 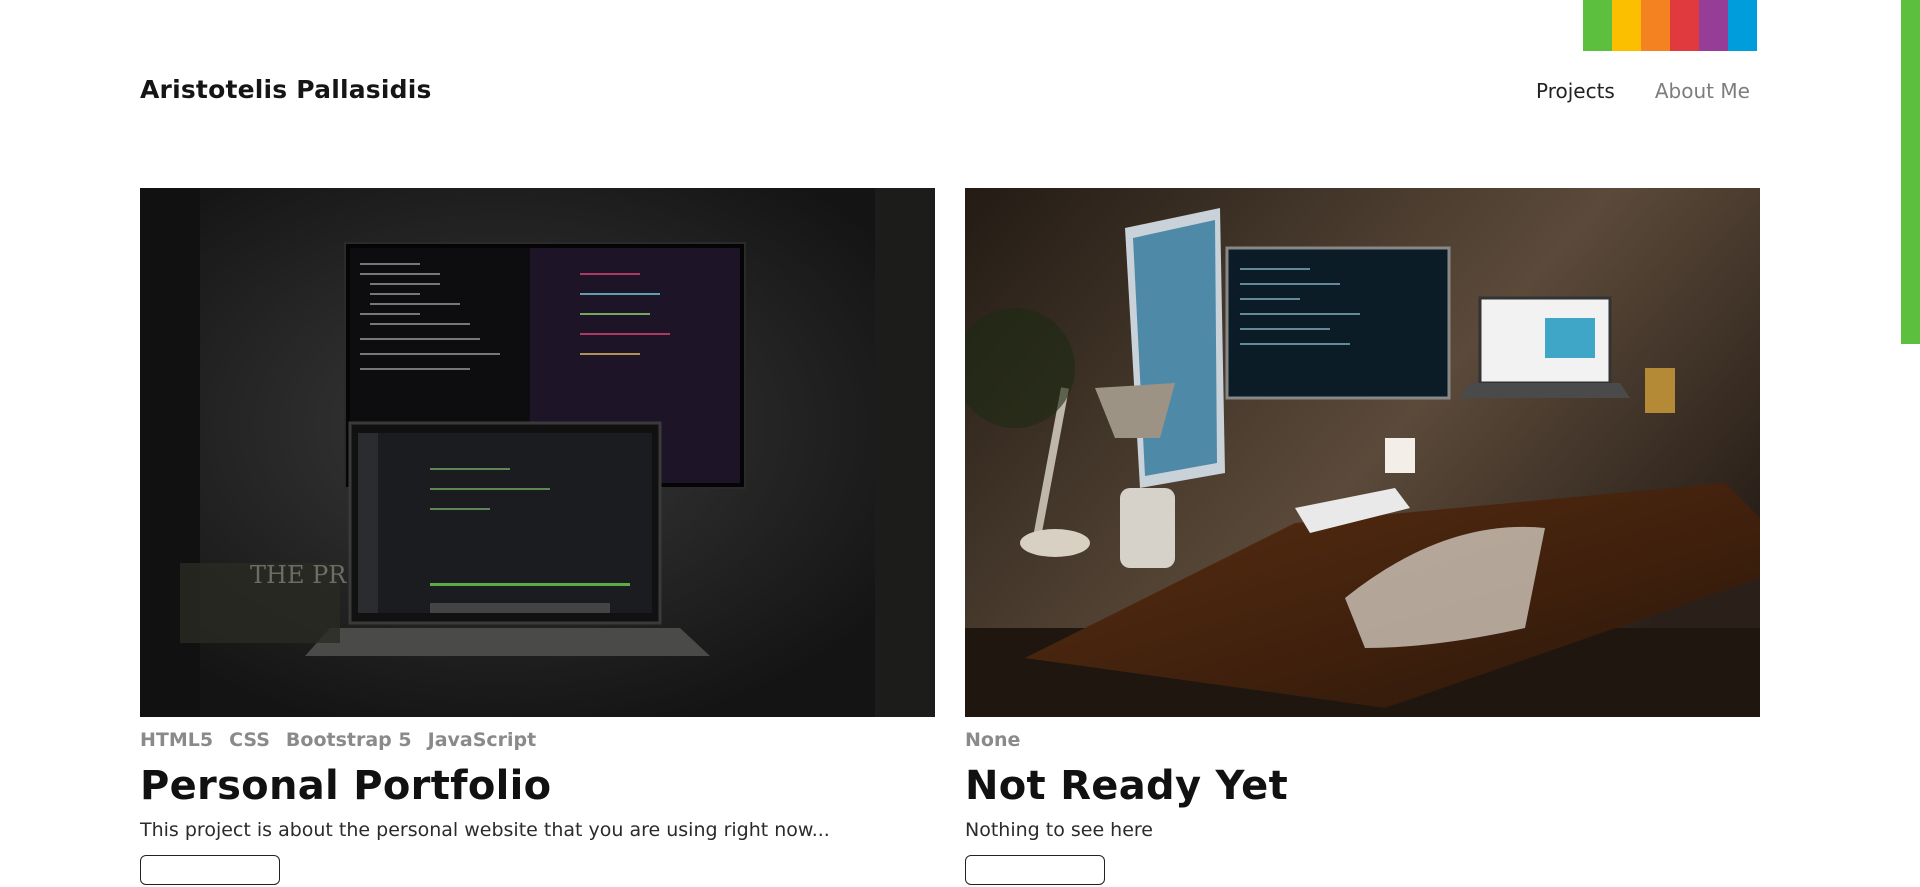 I want to click on tag: Bootstrap 5, so click(x=348, y=740).